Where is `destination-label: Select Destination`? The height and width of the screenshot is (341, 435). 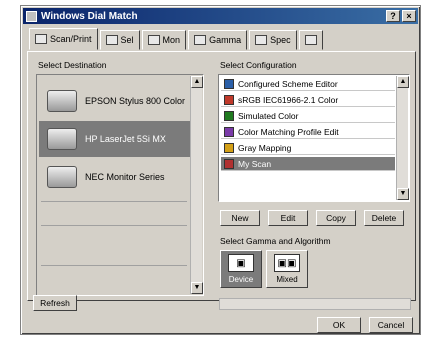 destination-label: Select Destination is located at coordinates (72, 65).